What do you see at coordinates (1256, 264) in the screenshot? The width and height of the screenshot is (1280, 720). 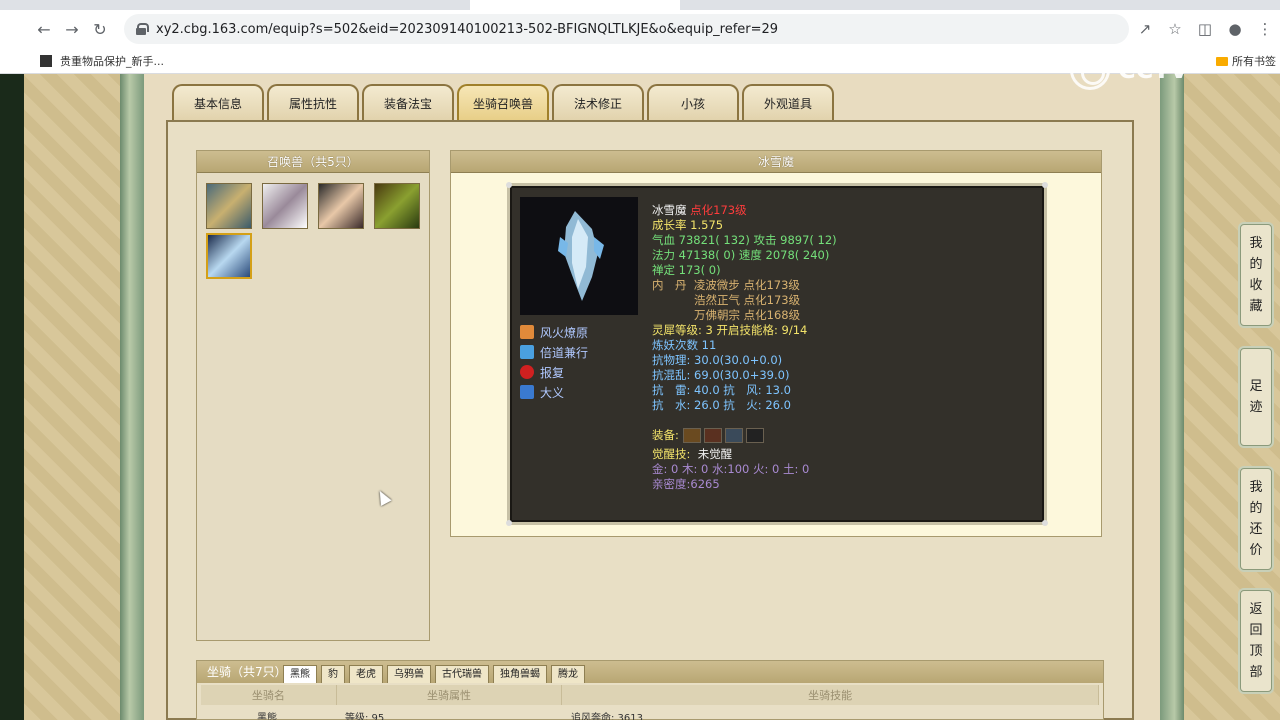 I see `side-nav-char: 的` at bounding box center [1256, 264].